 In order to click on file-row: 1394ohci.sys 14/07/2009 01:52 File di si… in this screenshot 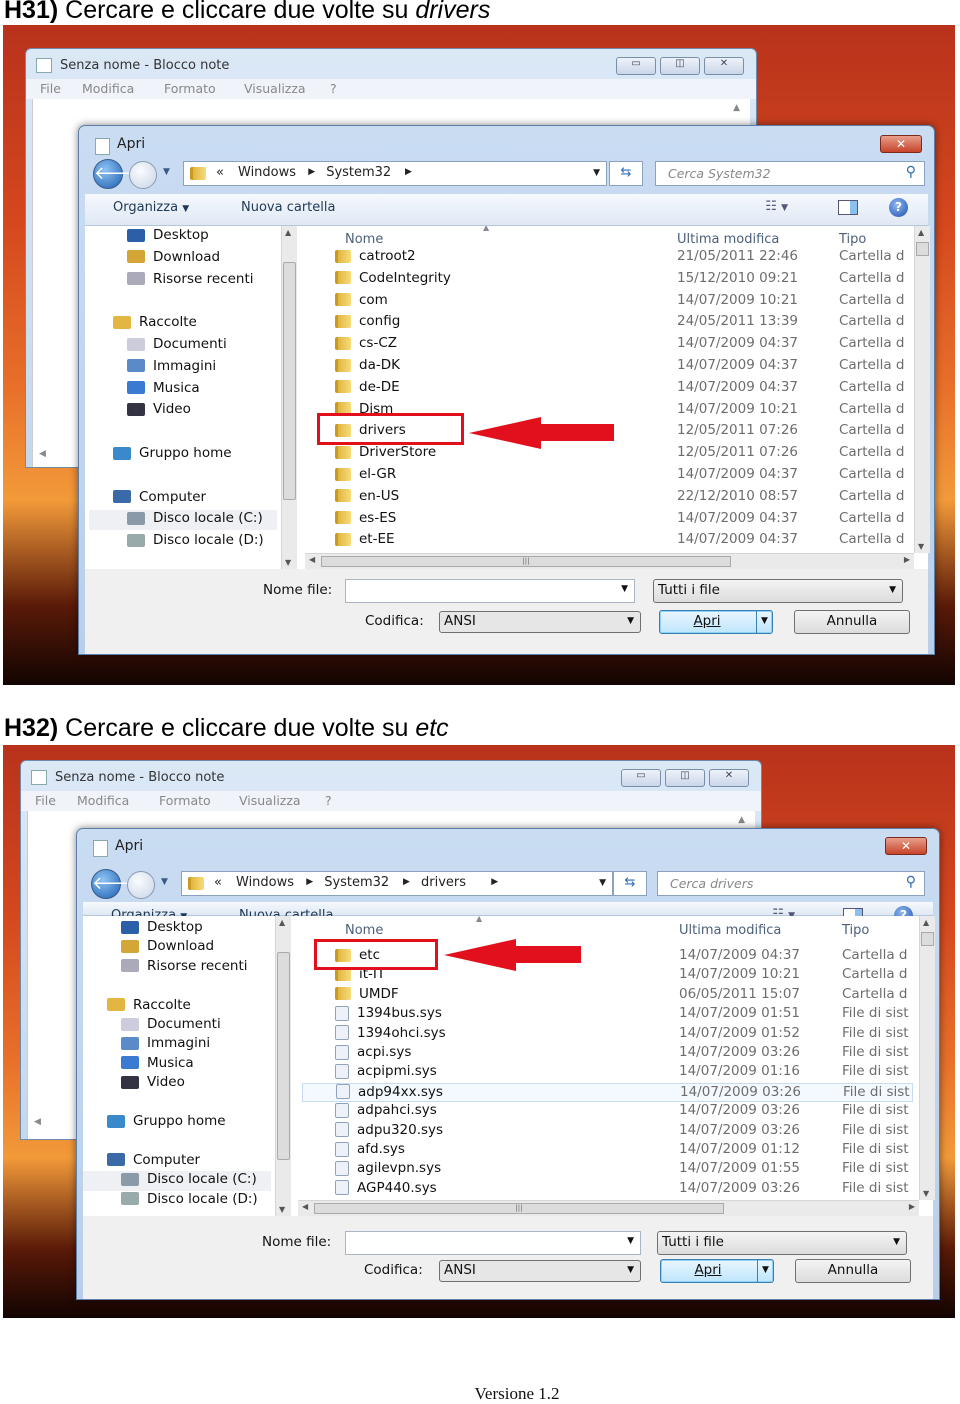, I will do `click(607, 1034)`.